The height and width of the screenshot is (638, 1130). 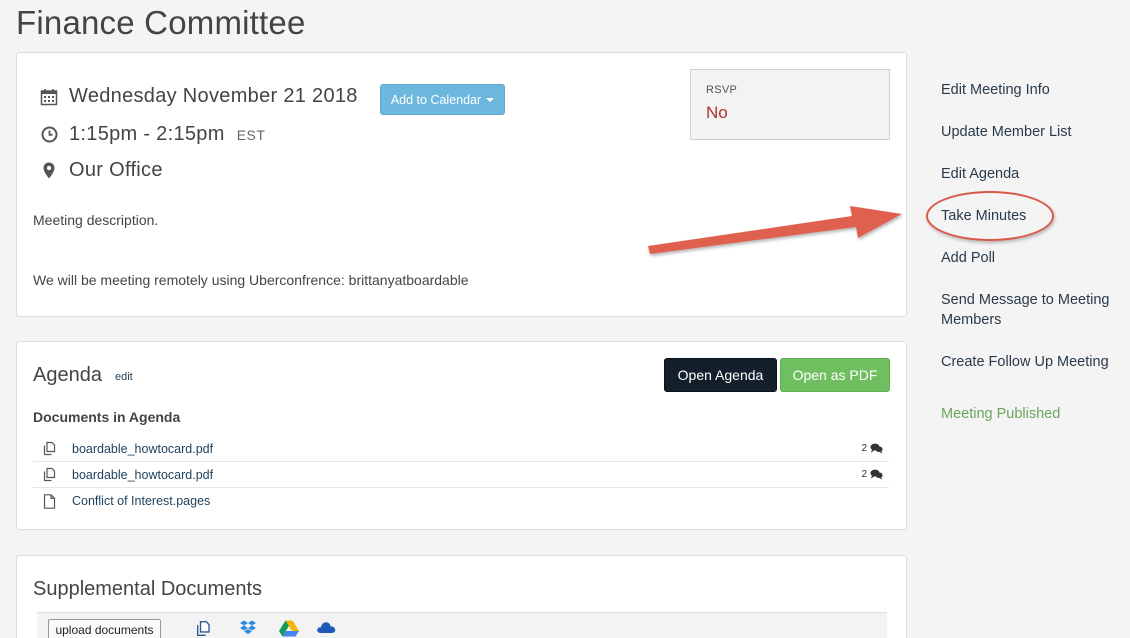 What do you see at coordinates (1001, 414) in the screenshot?
I see `meeting-published-status: Meeting Published` at bounding box center [1001, 414].